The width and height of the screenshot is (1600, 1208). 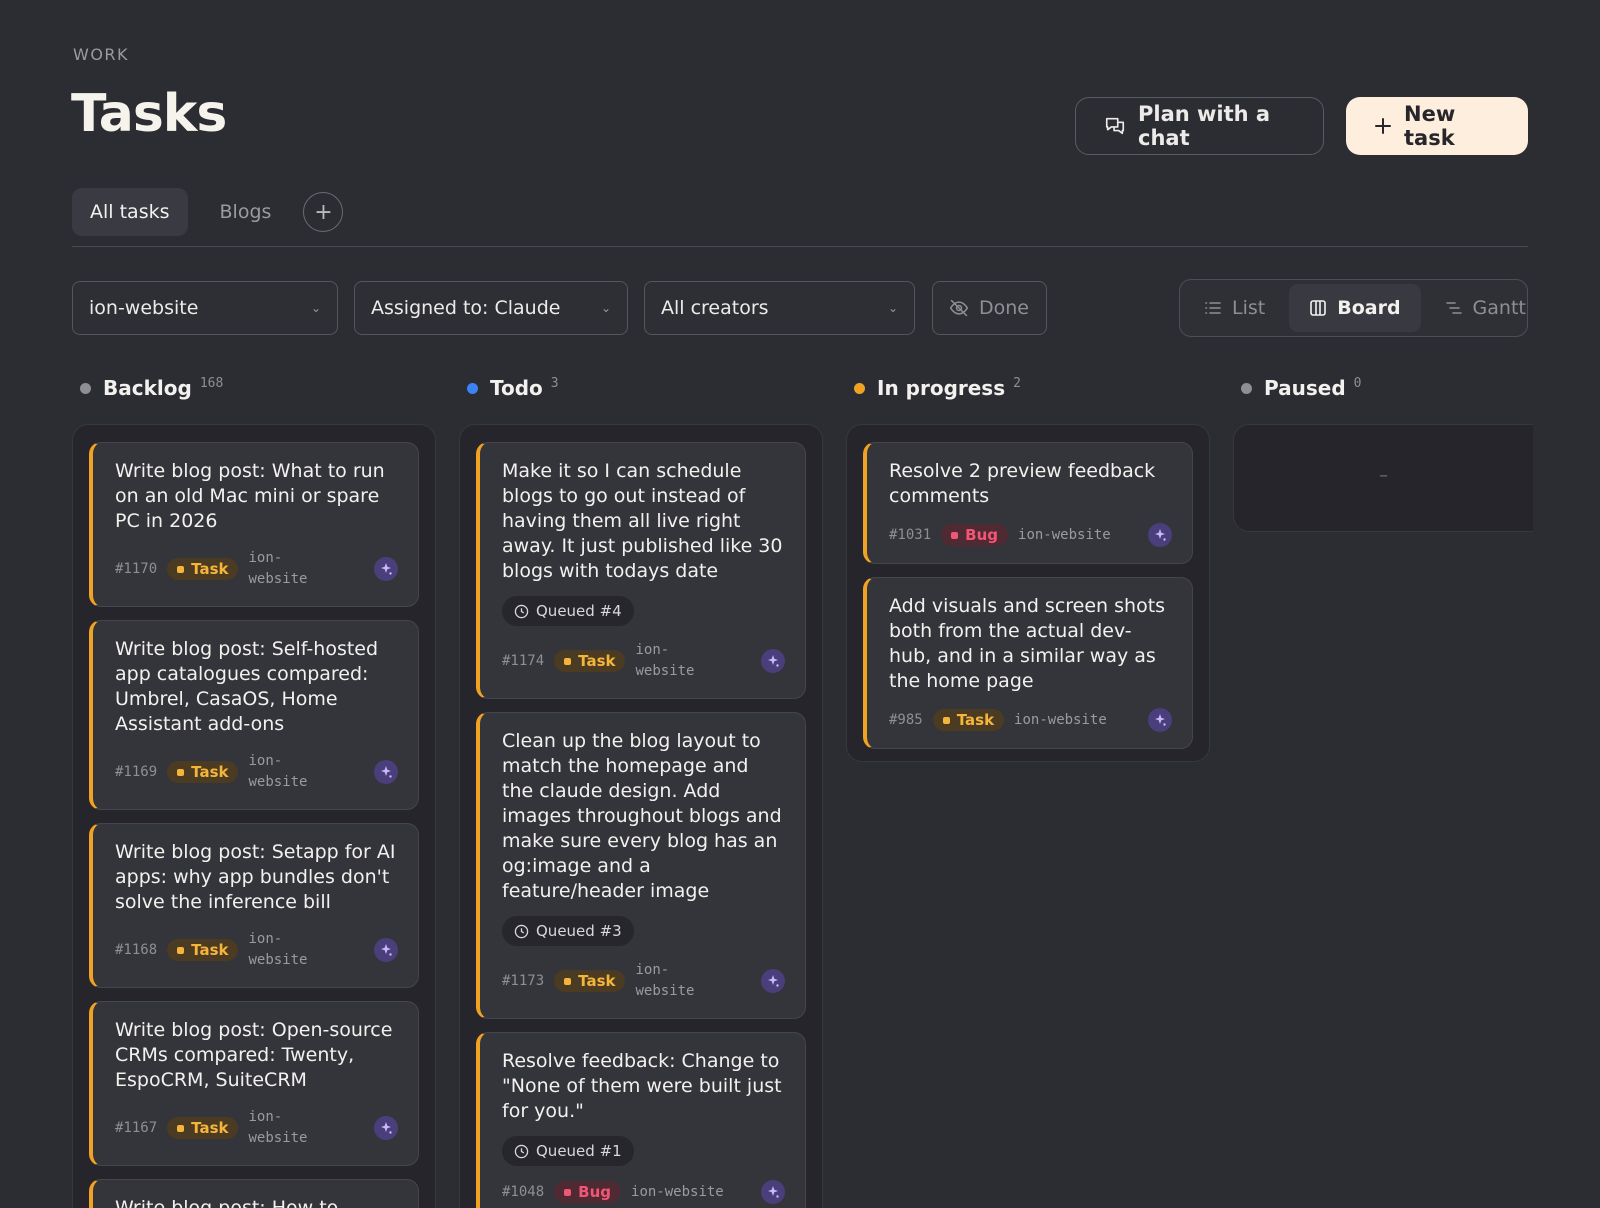 I want to click on task-id: #1168, so click(x=136, y=950).